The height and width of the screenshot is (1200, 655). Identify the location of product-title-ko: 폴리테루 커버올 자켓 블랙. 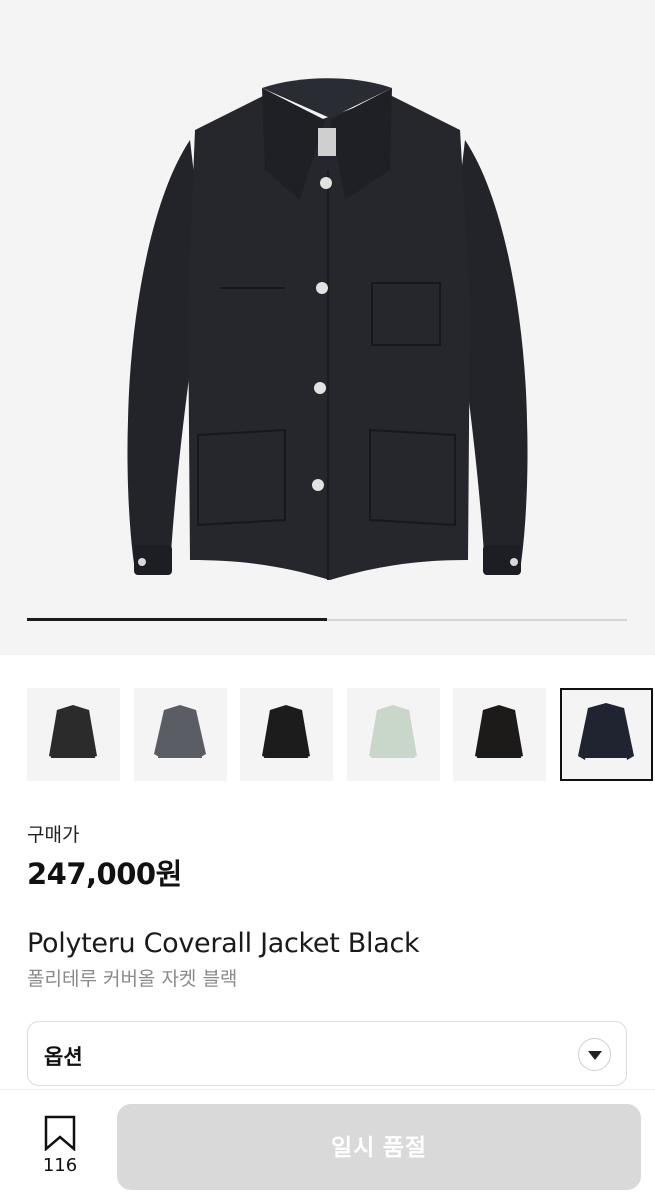
(132, 979).